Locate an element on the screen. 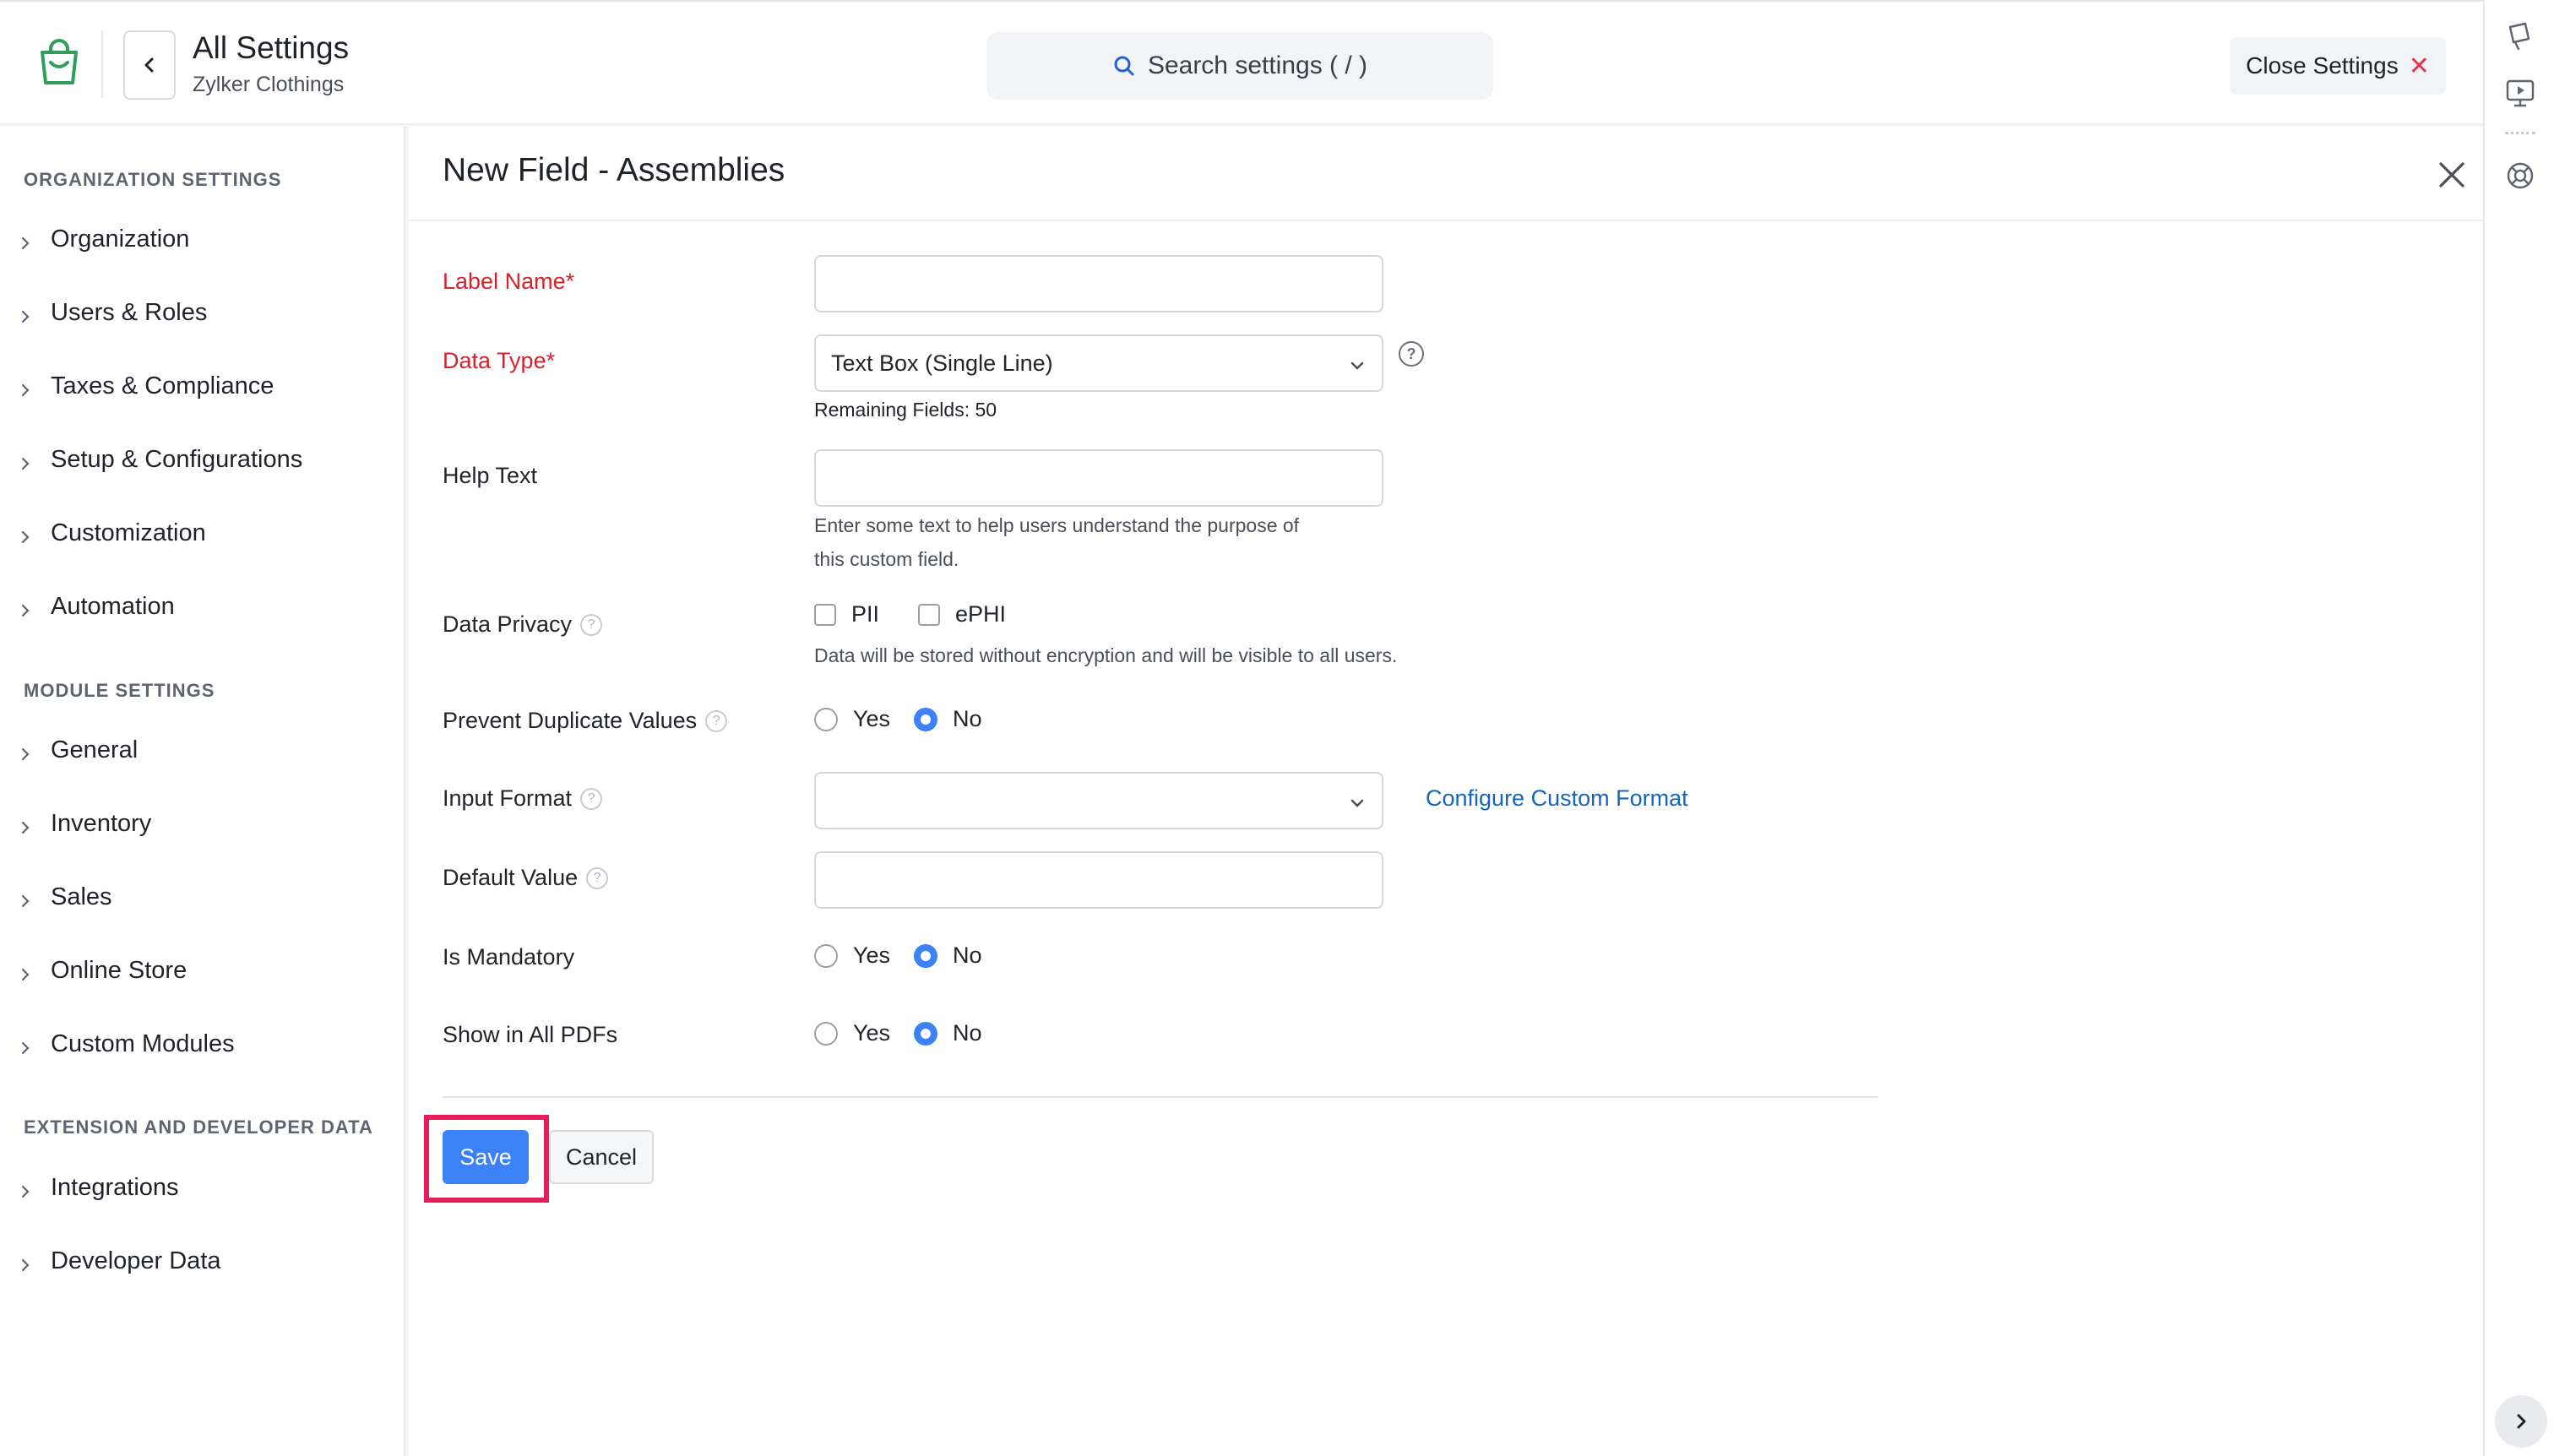  data-type-select: Text Box (Single Line) is located at coordinates (1098, 363).